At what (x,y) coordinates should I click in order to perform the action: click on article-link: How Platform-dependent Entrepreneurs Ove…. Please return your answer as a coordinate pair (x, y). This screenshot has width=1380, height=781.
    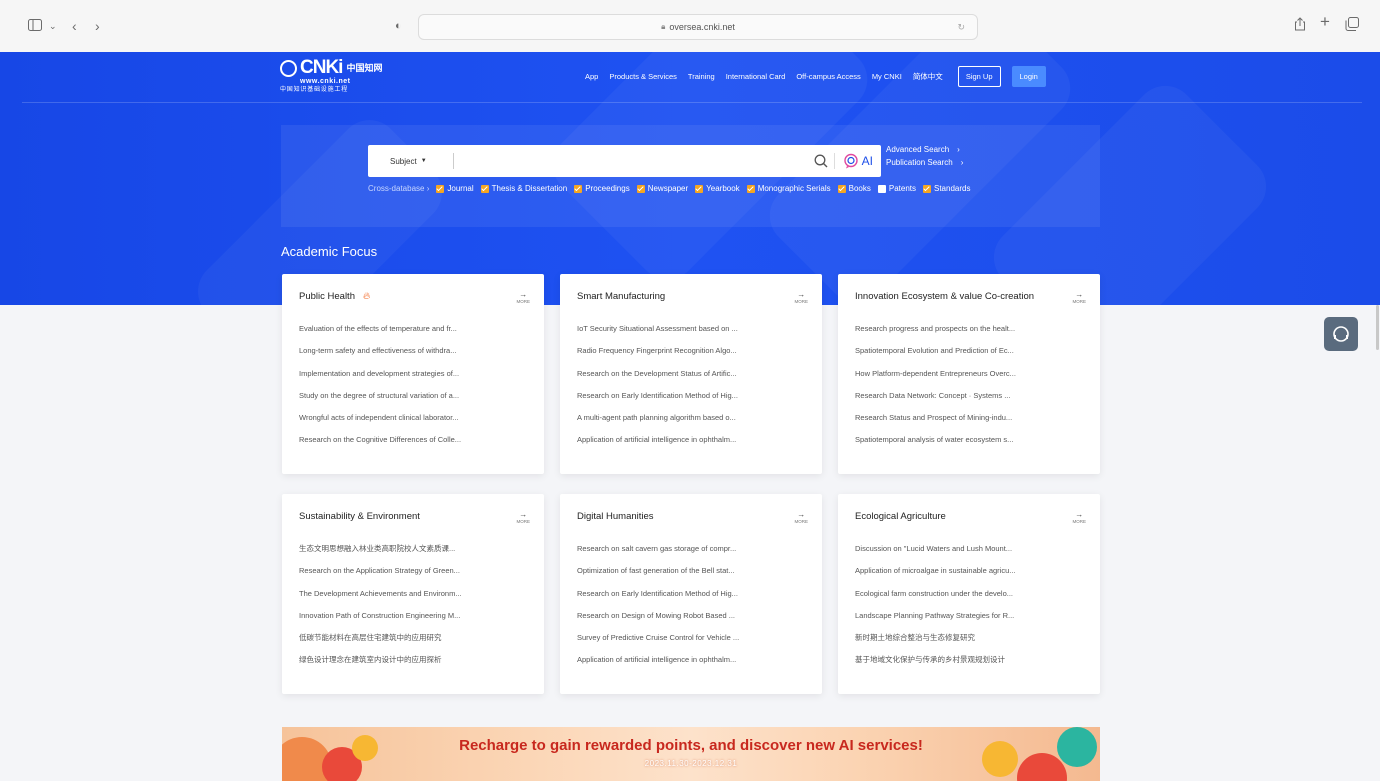
    Looking at the image, I should click on (970, 380).